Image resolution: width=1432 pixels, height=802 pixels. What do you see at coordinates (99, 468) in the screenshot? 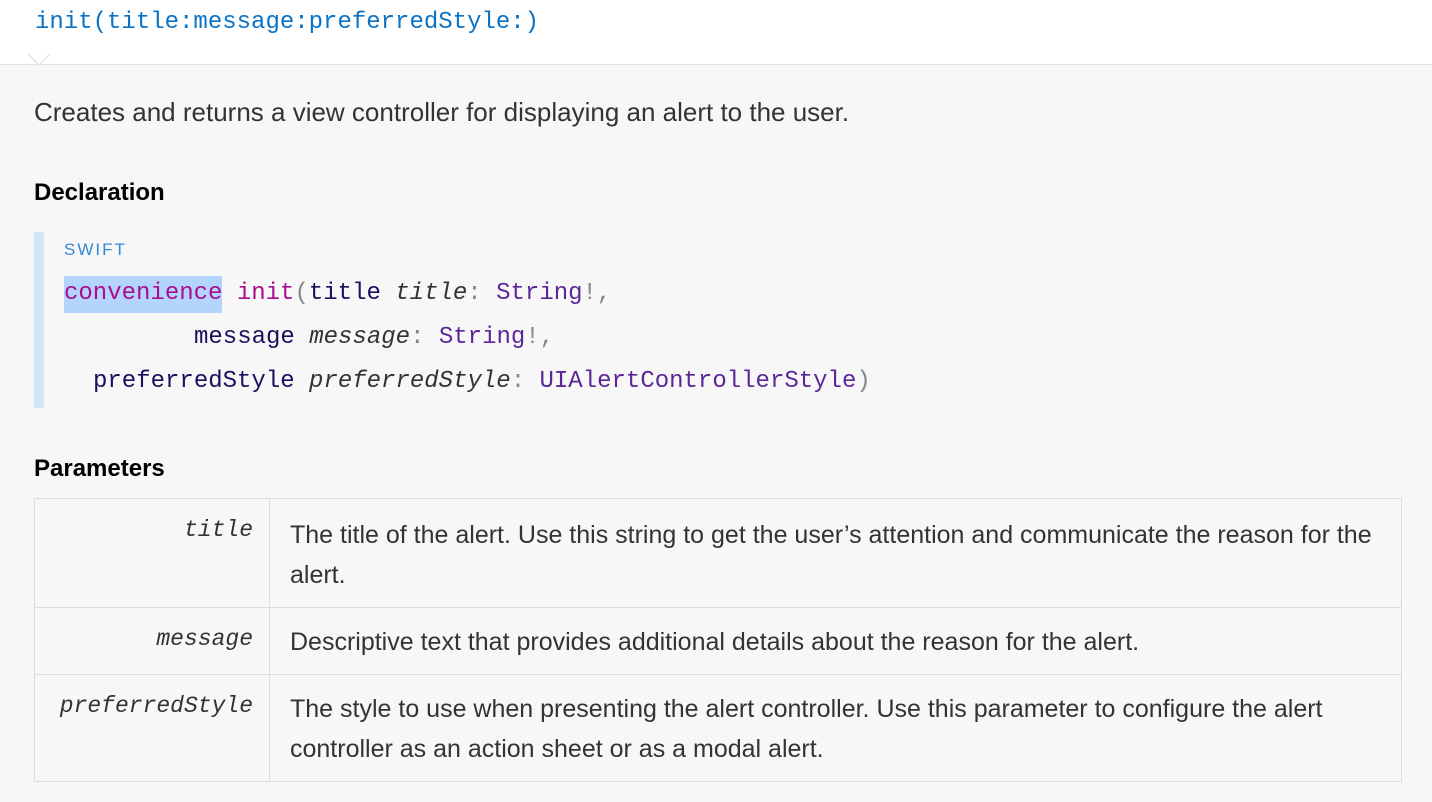
I see `parameters-heading: Parameters` at bounding box center [99, 468].